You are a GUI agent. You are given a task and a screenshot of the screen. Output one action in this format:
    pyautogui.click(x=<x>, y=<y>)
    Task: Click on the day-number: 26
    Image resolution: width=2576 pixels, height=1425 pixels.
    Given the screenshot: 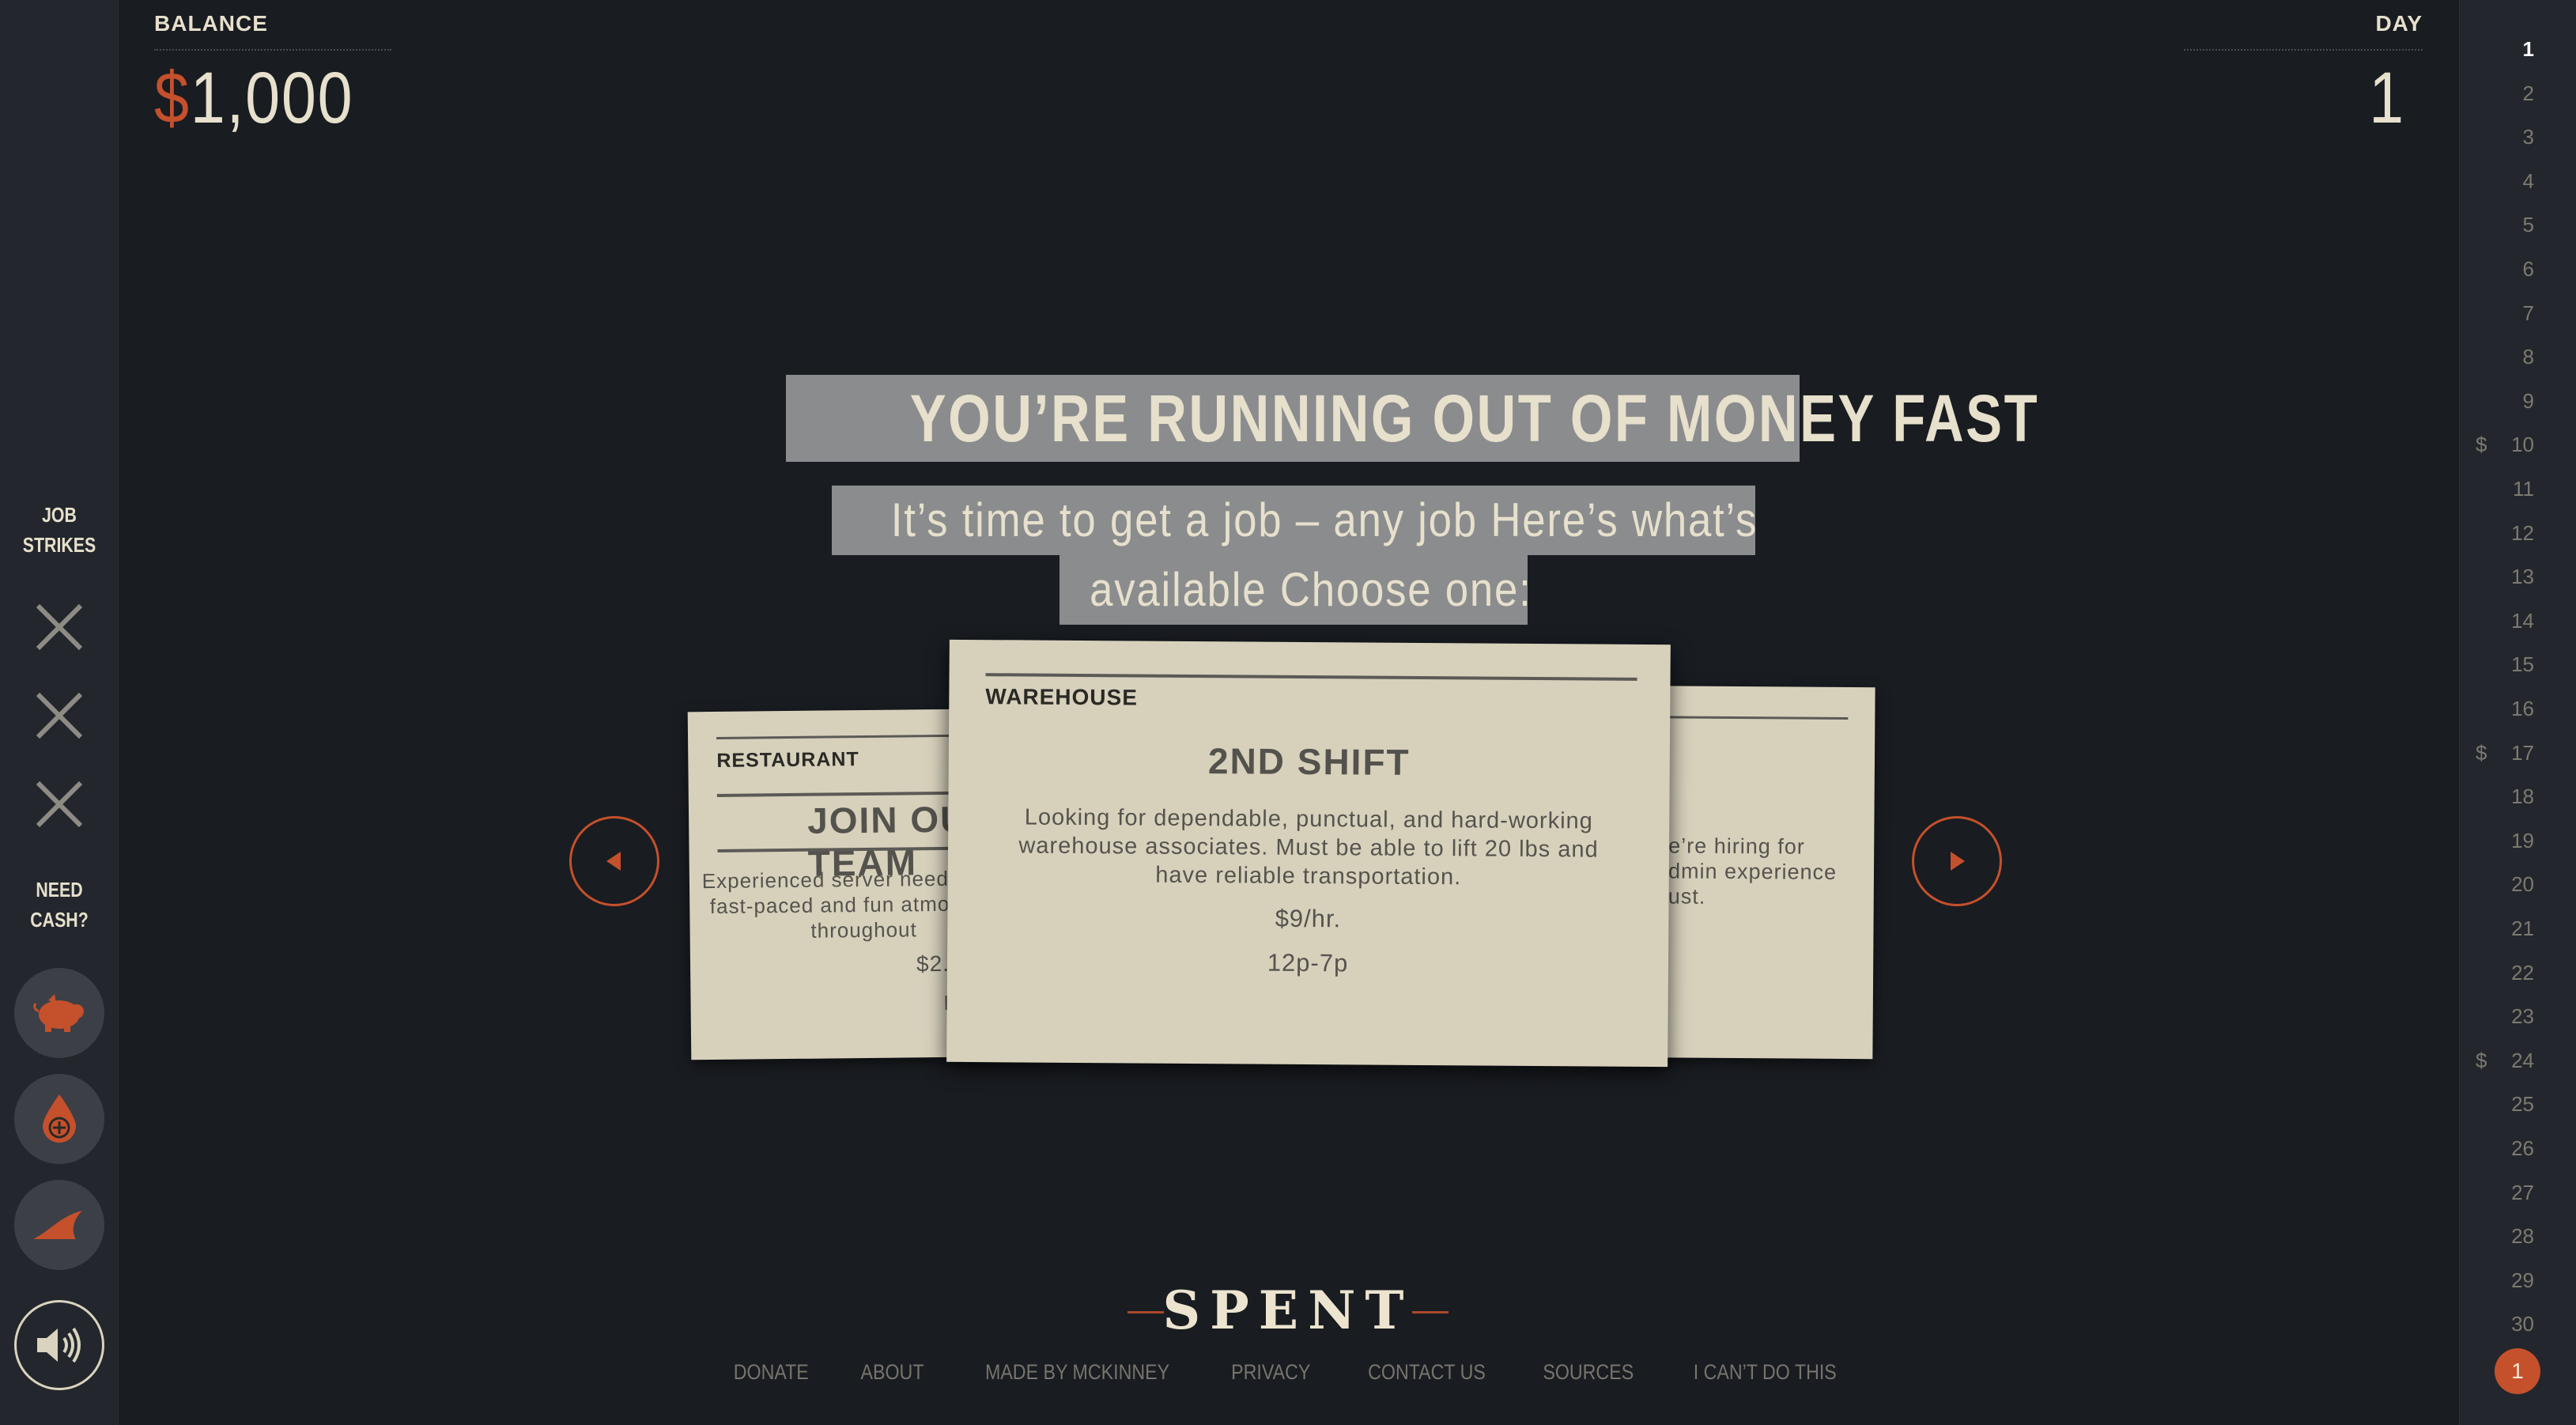 What is the action you would take?
    pyautogui.click(x=2522, y=1148)
    